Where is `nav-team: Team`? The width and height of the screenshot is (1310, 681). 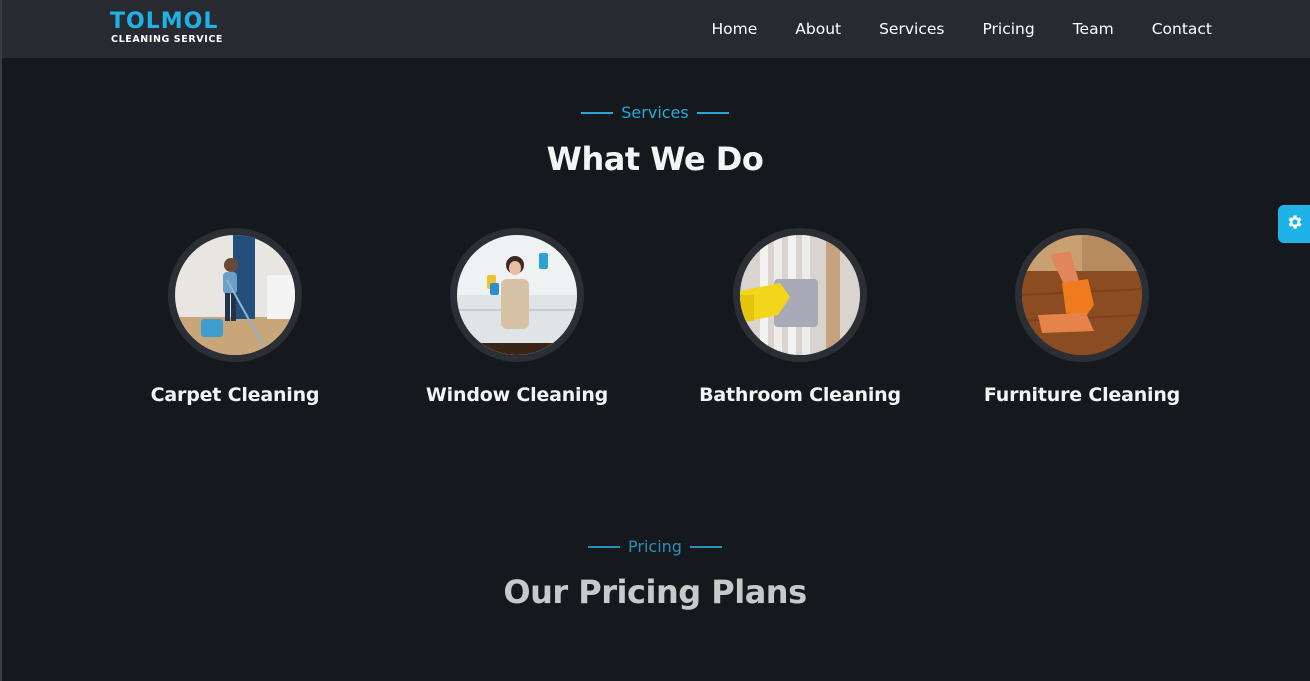 nav-team: Team is located at coordinates (1093, 29).